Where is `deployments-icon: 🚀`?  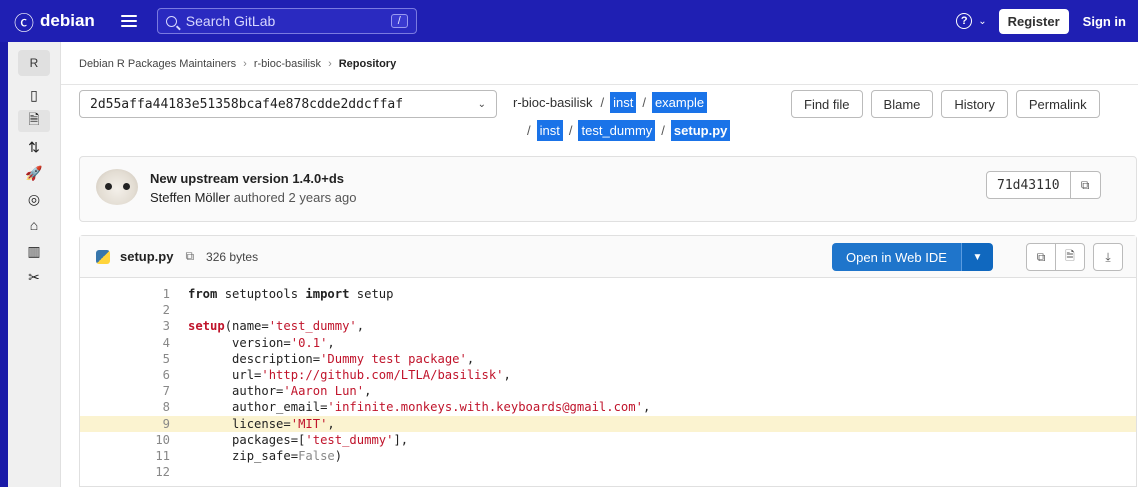
deployments-icon: 🚀 is located at coordinates (34, 173).